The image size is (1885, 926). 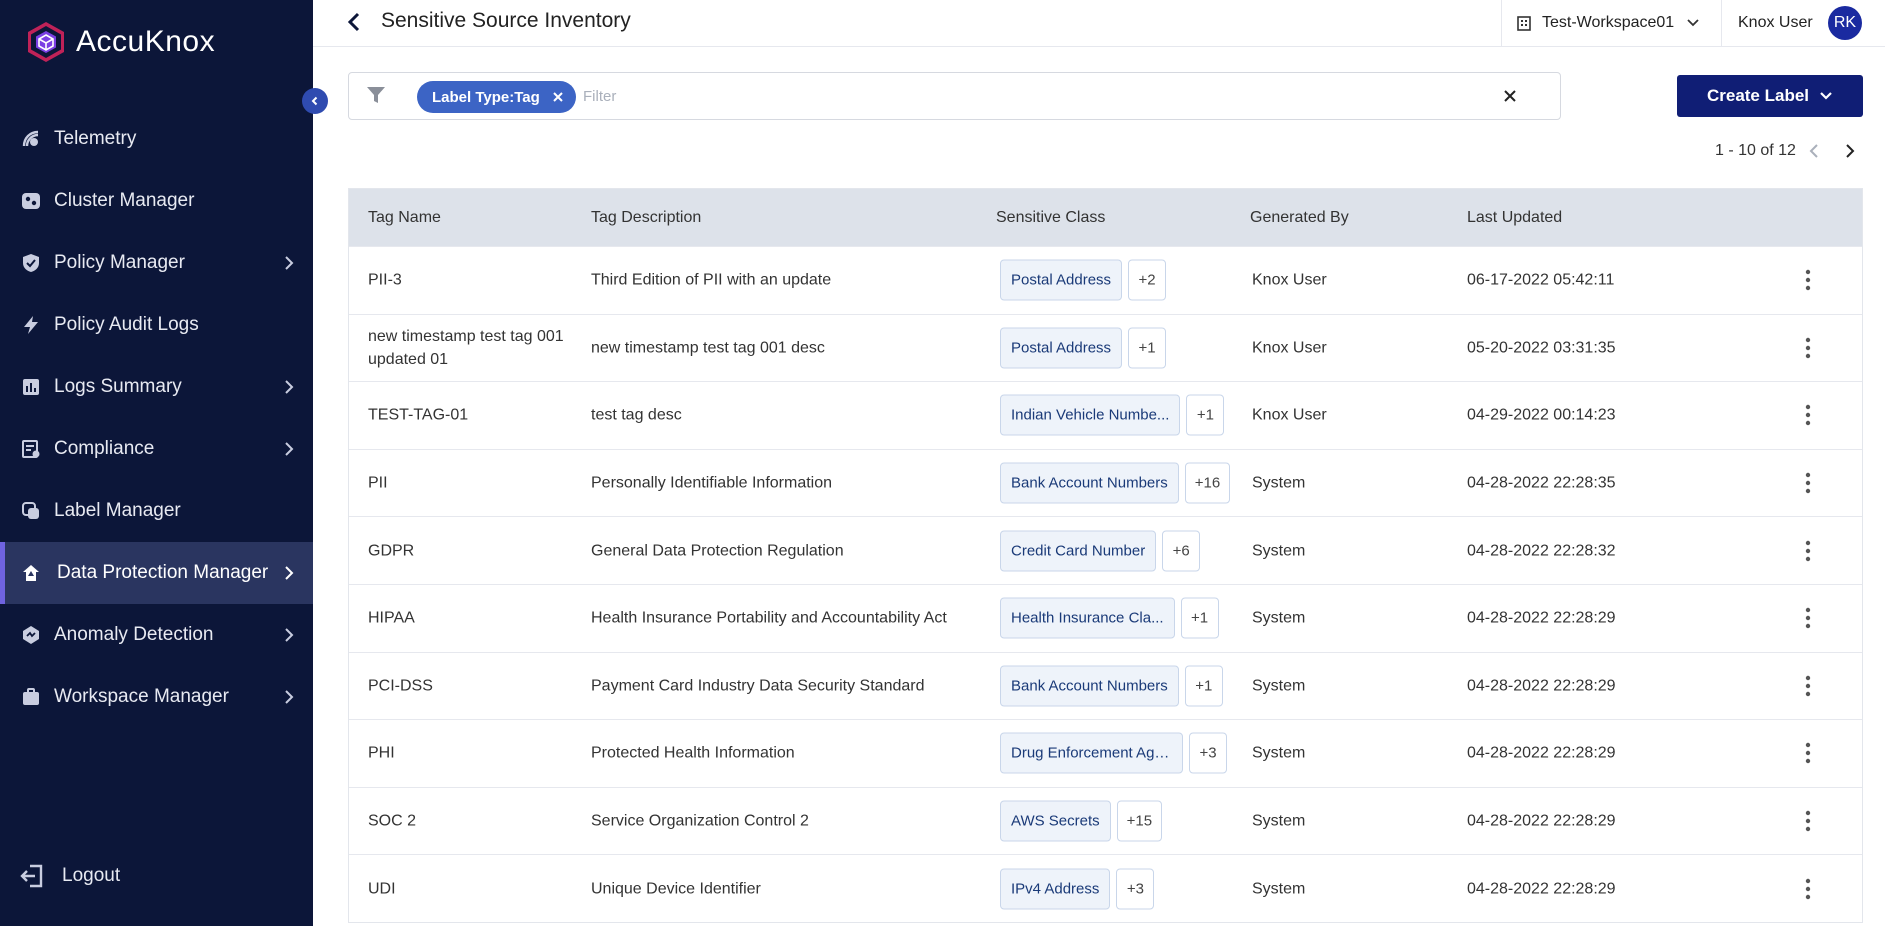 I want to click on data-protection-icon, so click(x=31, y=573).